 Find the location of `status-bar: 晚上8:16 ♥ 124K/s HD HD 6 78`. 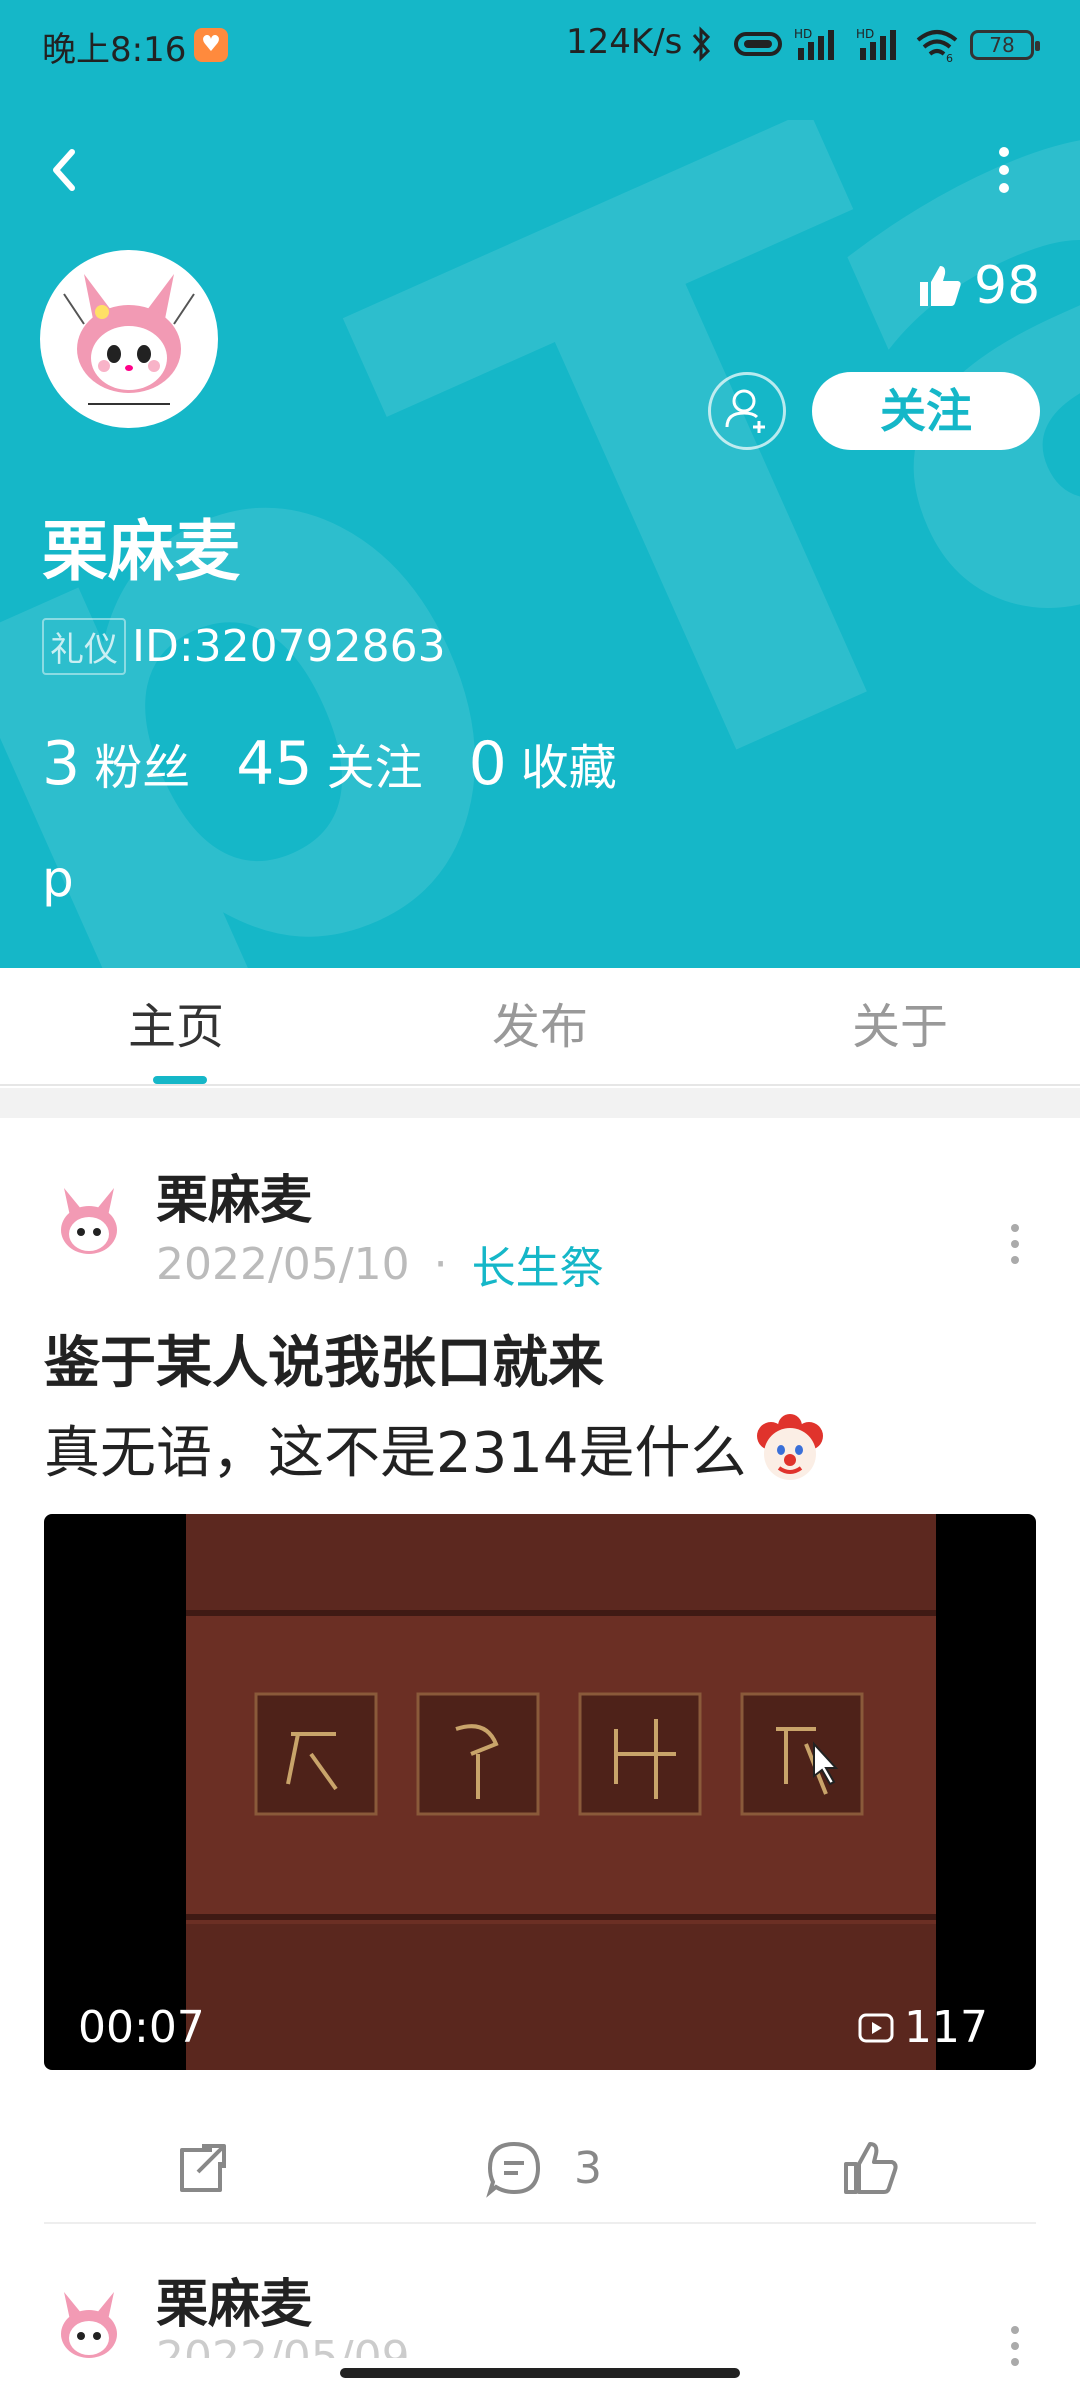

status-bar: 晚上8:16 ♥ 124K/s HD HD 6 78 is located at coordinates (540, 45).